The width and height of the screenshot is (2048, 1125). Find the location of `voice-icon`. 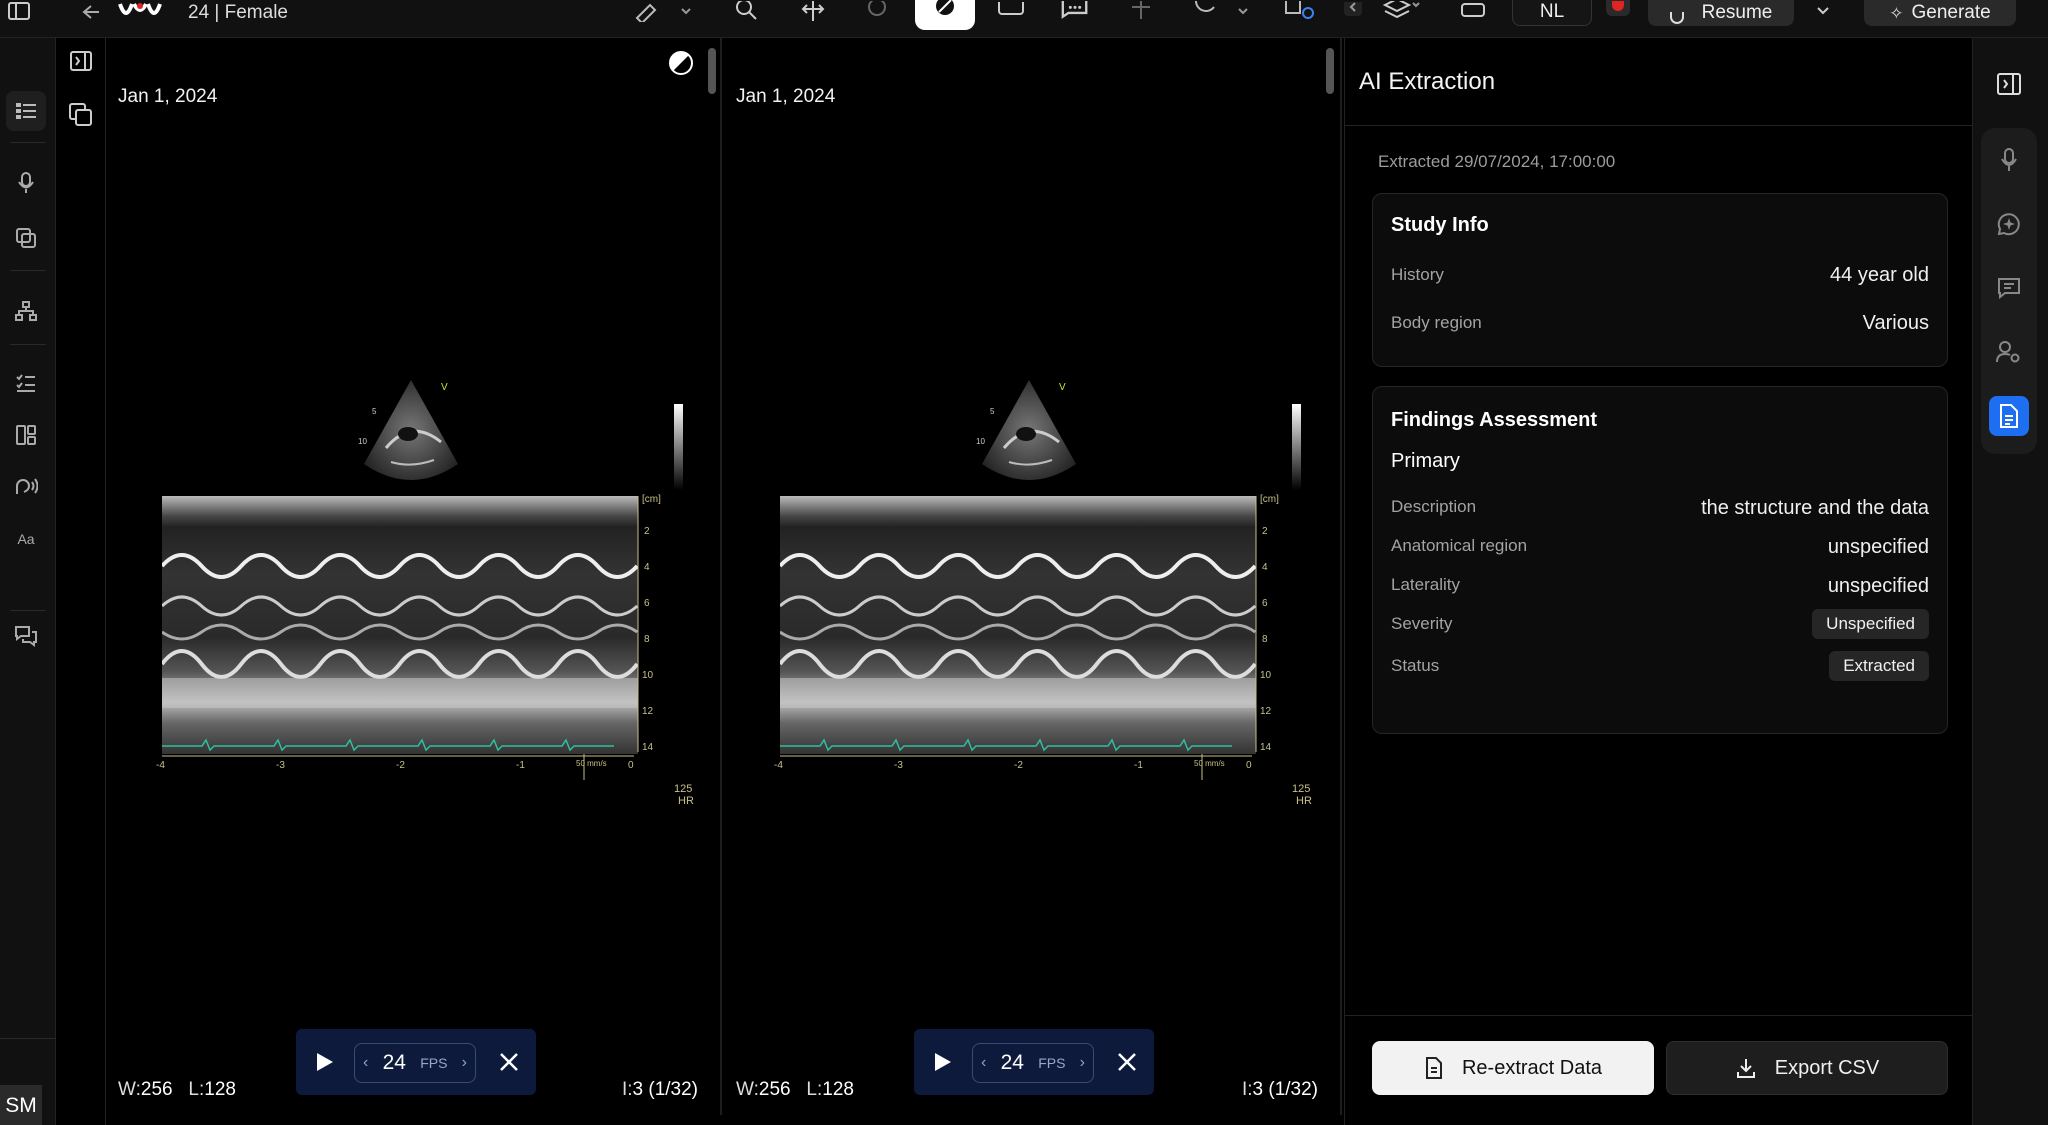

voice-icon is located at coordinates (26, 487).